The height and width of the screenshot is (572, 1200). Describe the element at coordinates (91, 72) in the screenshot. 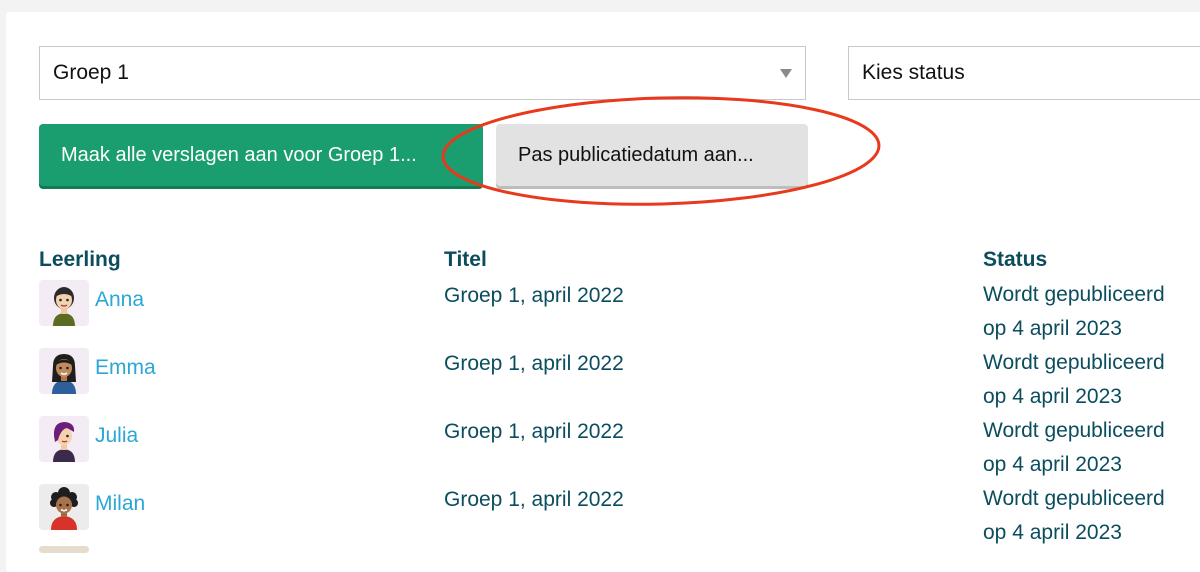

I see `group-select-value: Groep 1` at that location.